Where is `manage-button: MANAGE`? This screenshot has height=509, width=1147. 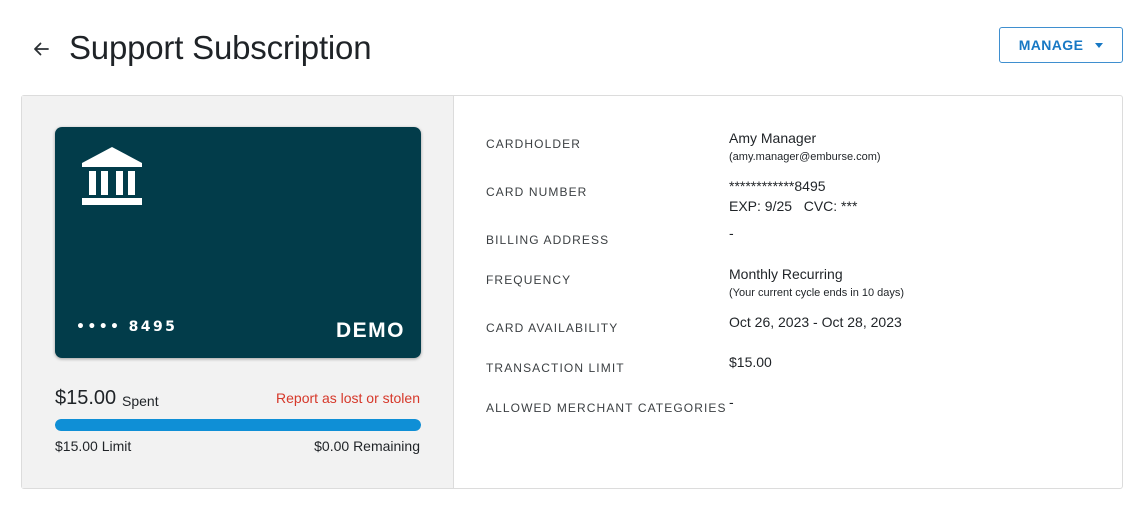 manage-button: MANAGE is located at coordinates (1061, 45).